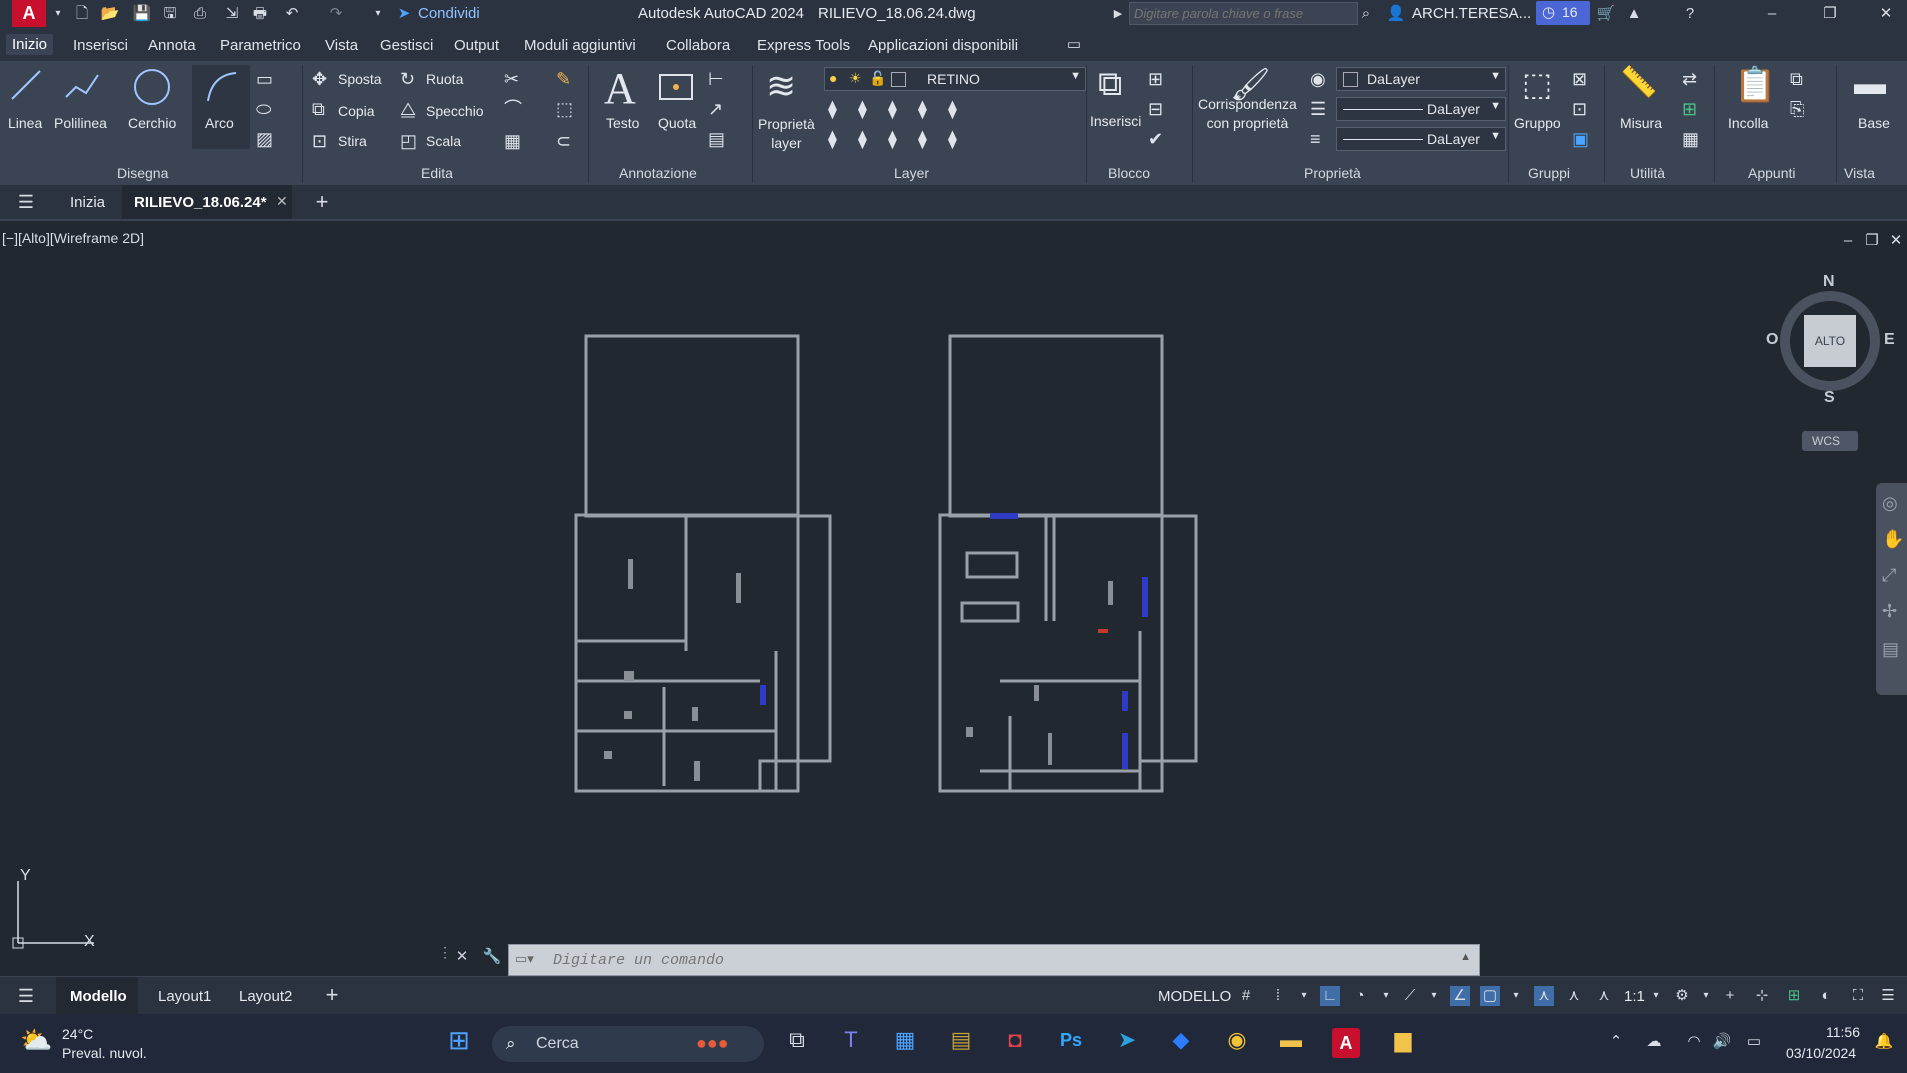  What do you see at coordinates (563, 79) in the screenshot?
I see `erase-icon: ✎` at bounding box center [563, 79].